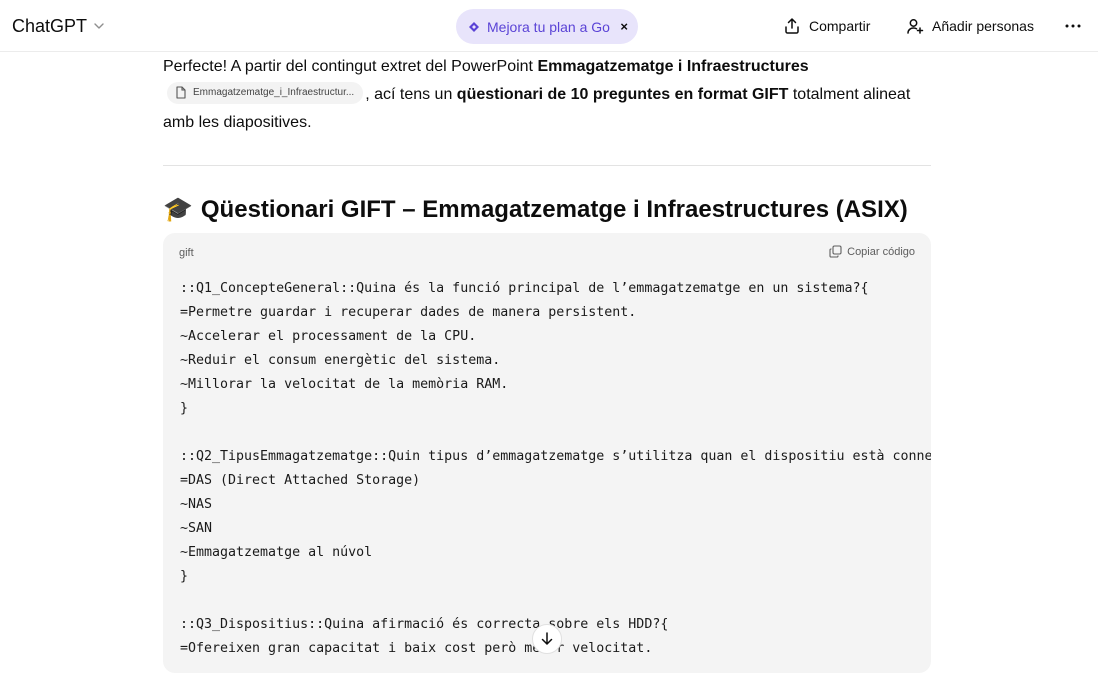 The width and height of the screenshot is (1098, 673). Describe the element at coordinates (835, 251) in the screenshot. I see `copy-icon` at that location.